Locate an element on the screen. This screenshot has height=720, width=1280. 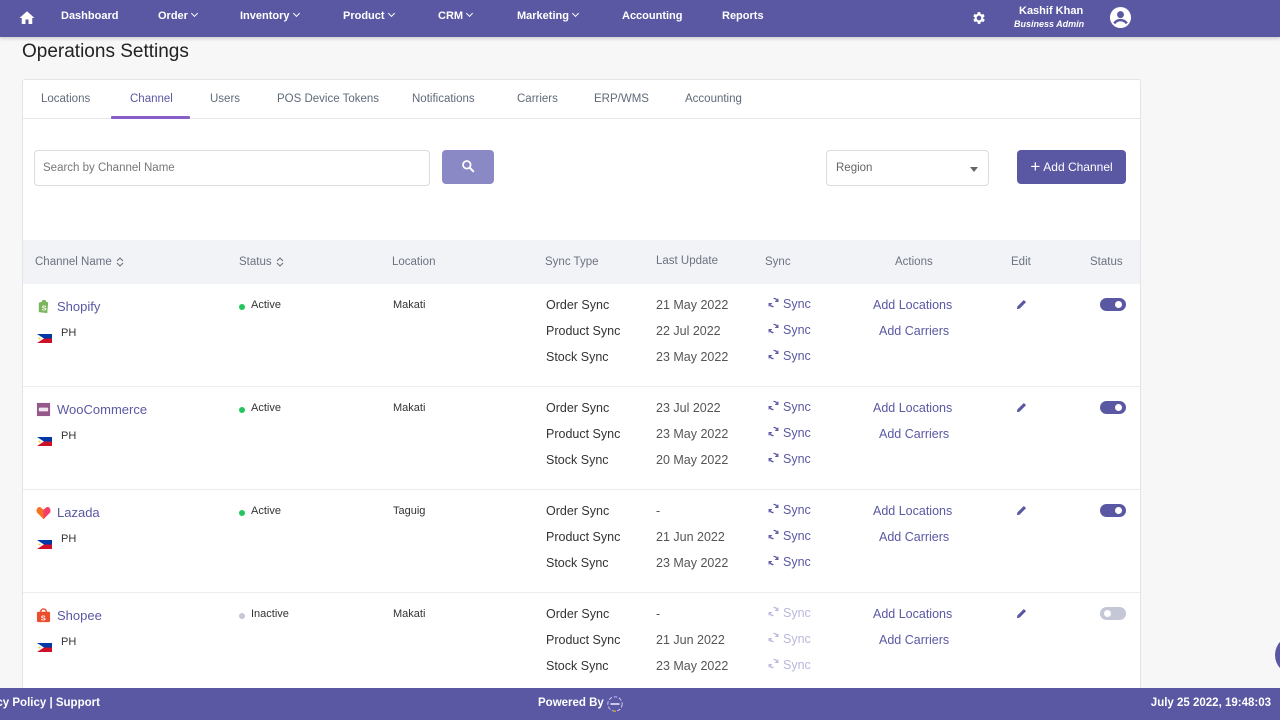
last-update-text: 23 Jul 2022 is located at coordinates (688, 408).